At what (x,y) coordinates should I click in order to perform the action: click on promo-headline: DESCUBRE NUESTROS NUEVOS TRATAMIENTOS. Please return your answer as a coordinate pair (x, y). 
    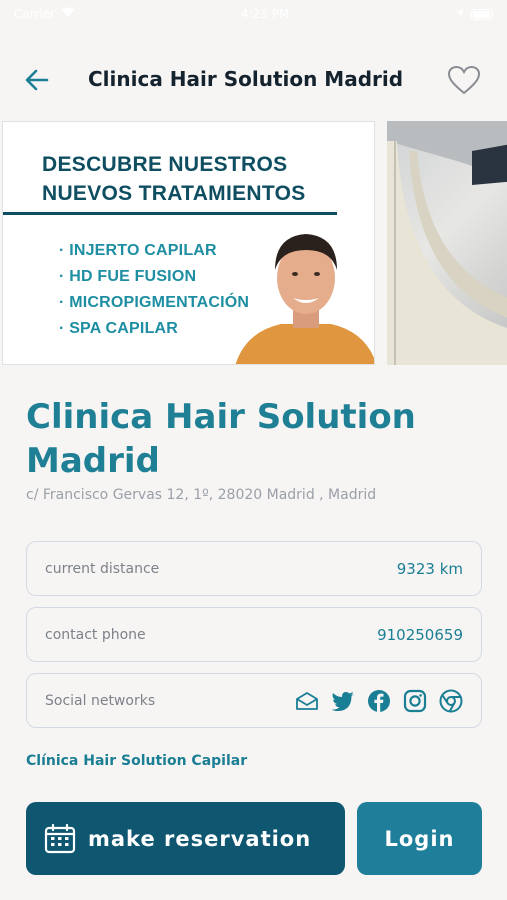
    Looking at the image, I should click on (202, 179).